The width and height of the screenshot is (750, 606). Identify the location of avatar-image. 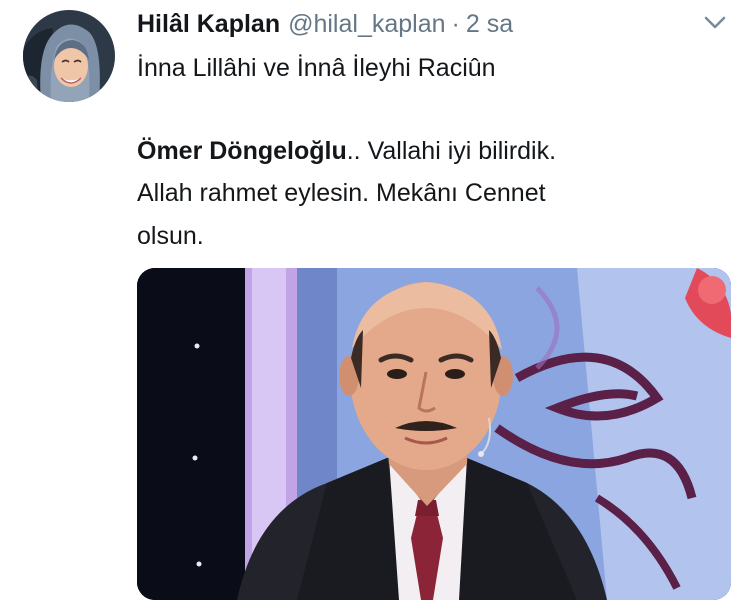
(69, 56).